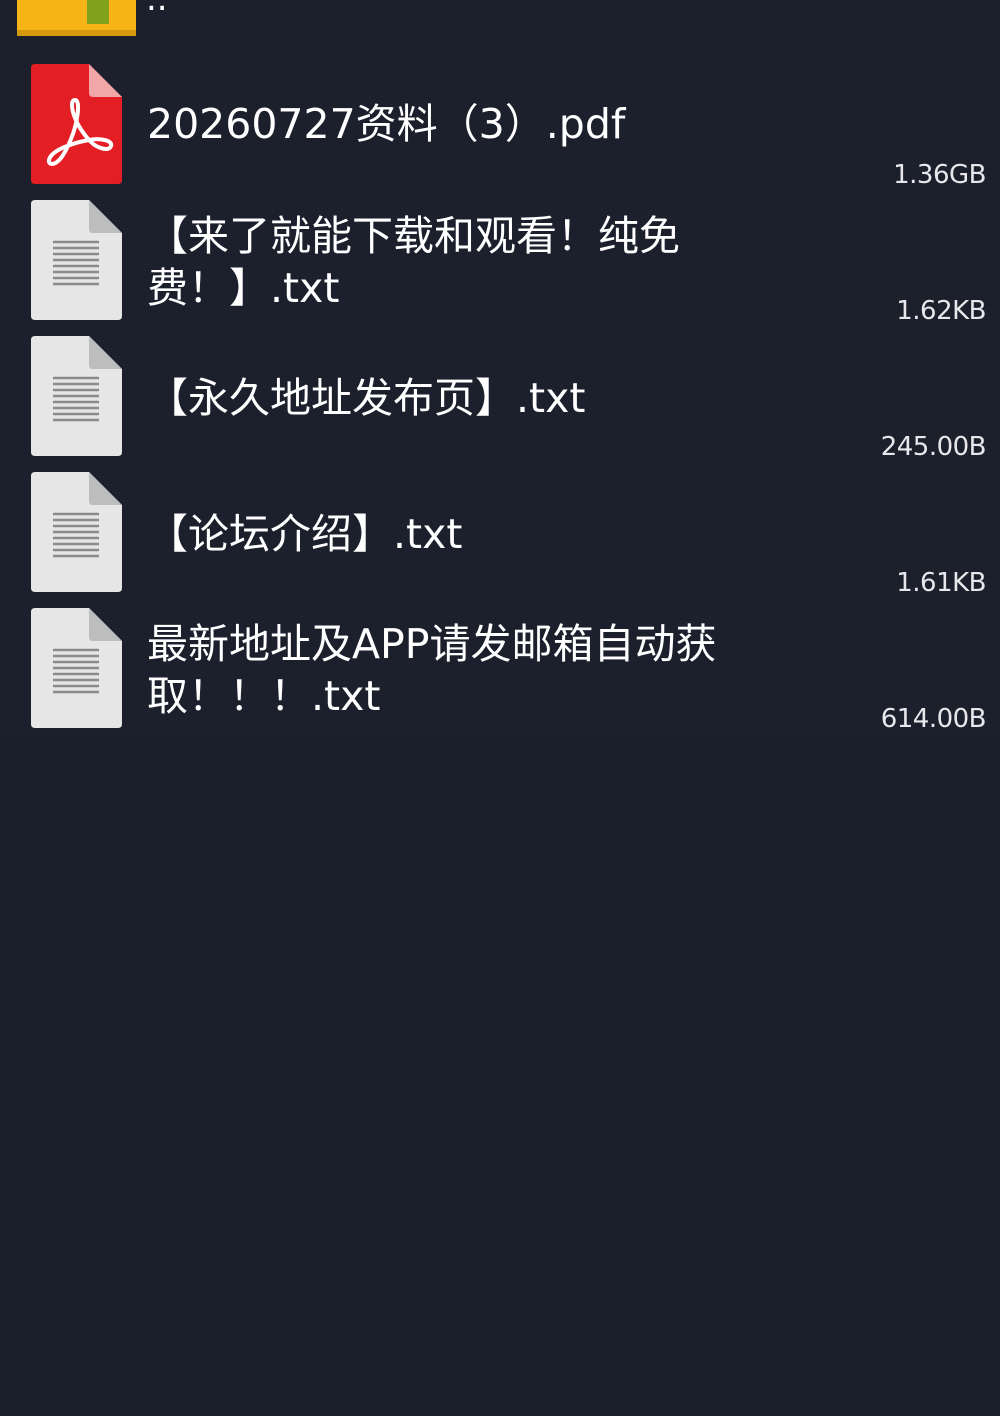 Image resolution: width=1000 pixels, height=1416 pixels. What do you see at coordinates (933, 719) in the screenshot?
I see `file-size: 614.00B` at bounding box center [933, 719].